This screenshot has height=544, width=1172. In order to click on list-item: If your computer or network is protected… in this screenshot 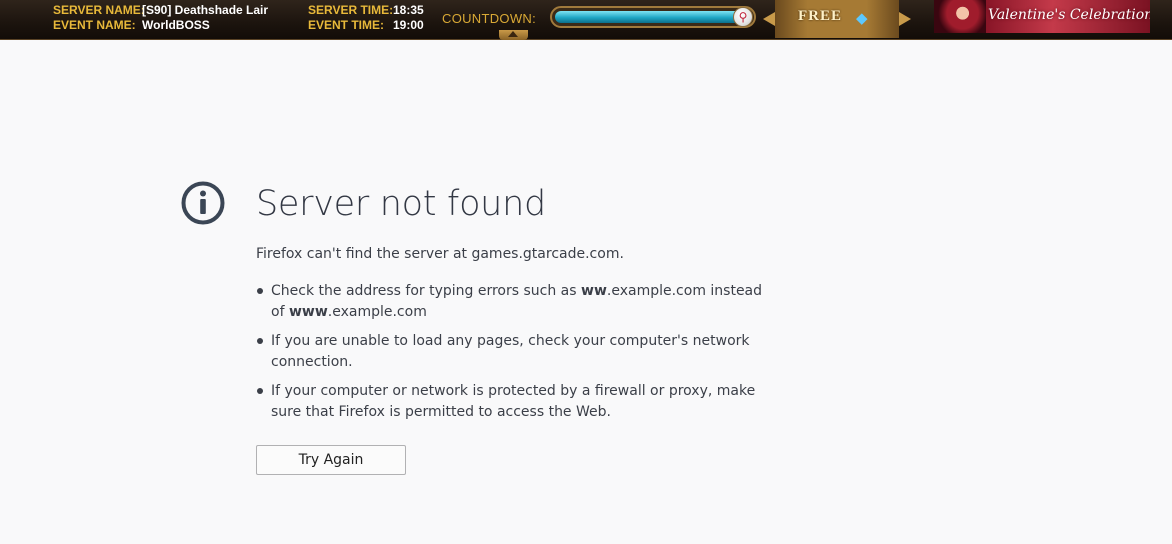, I will do `click(511, 402)`.